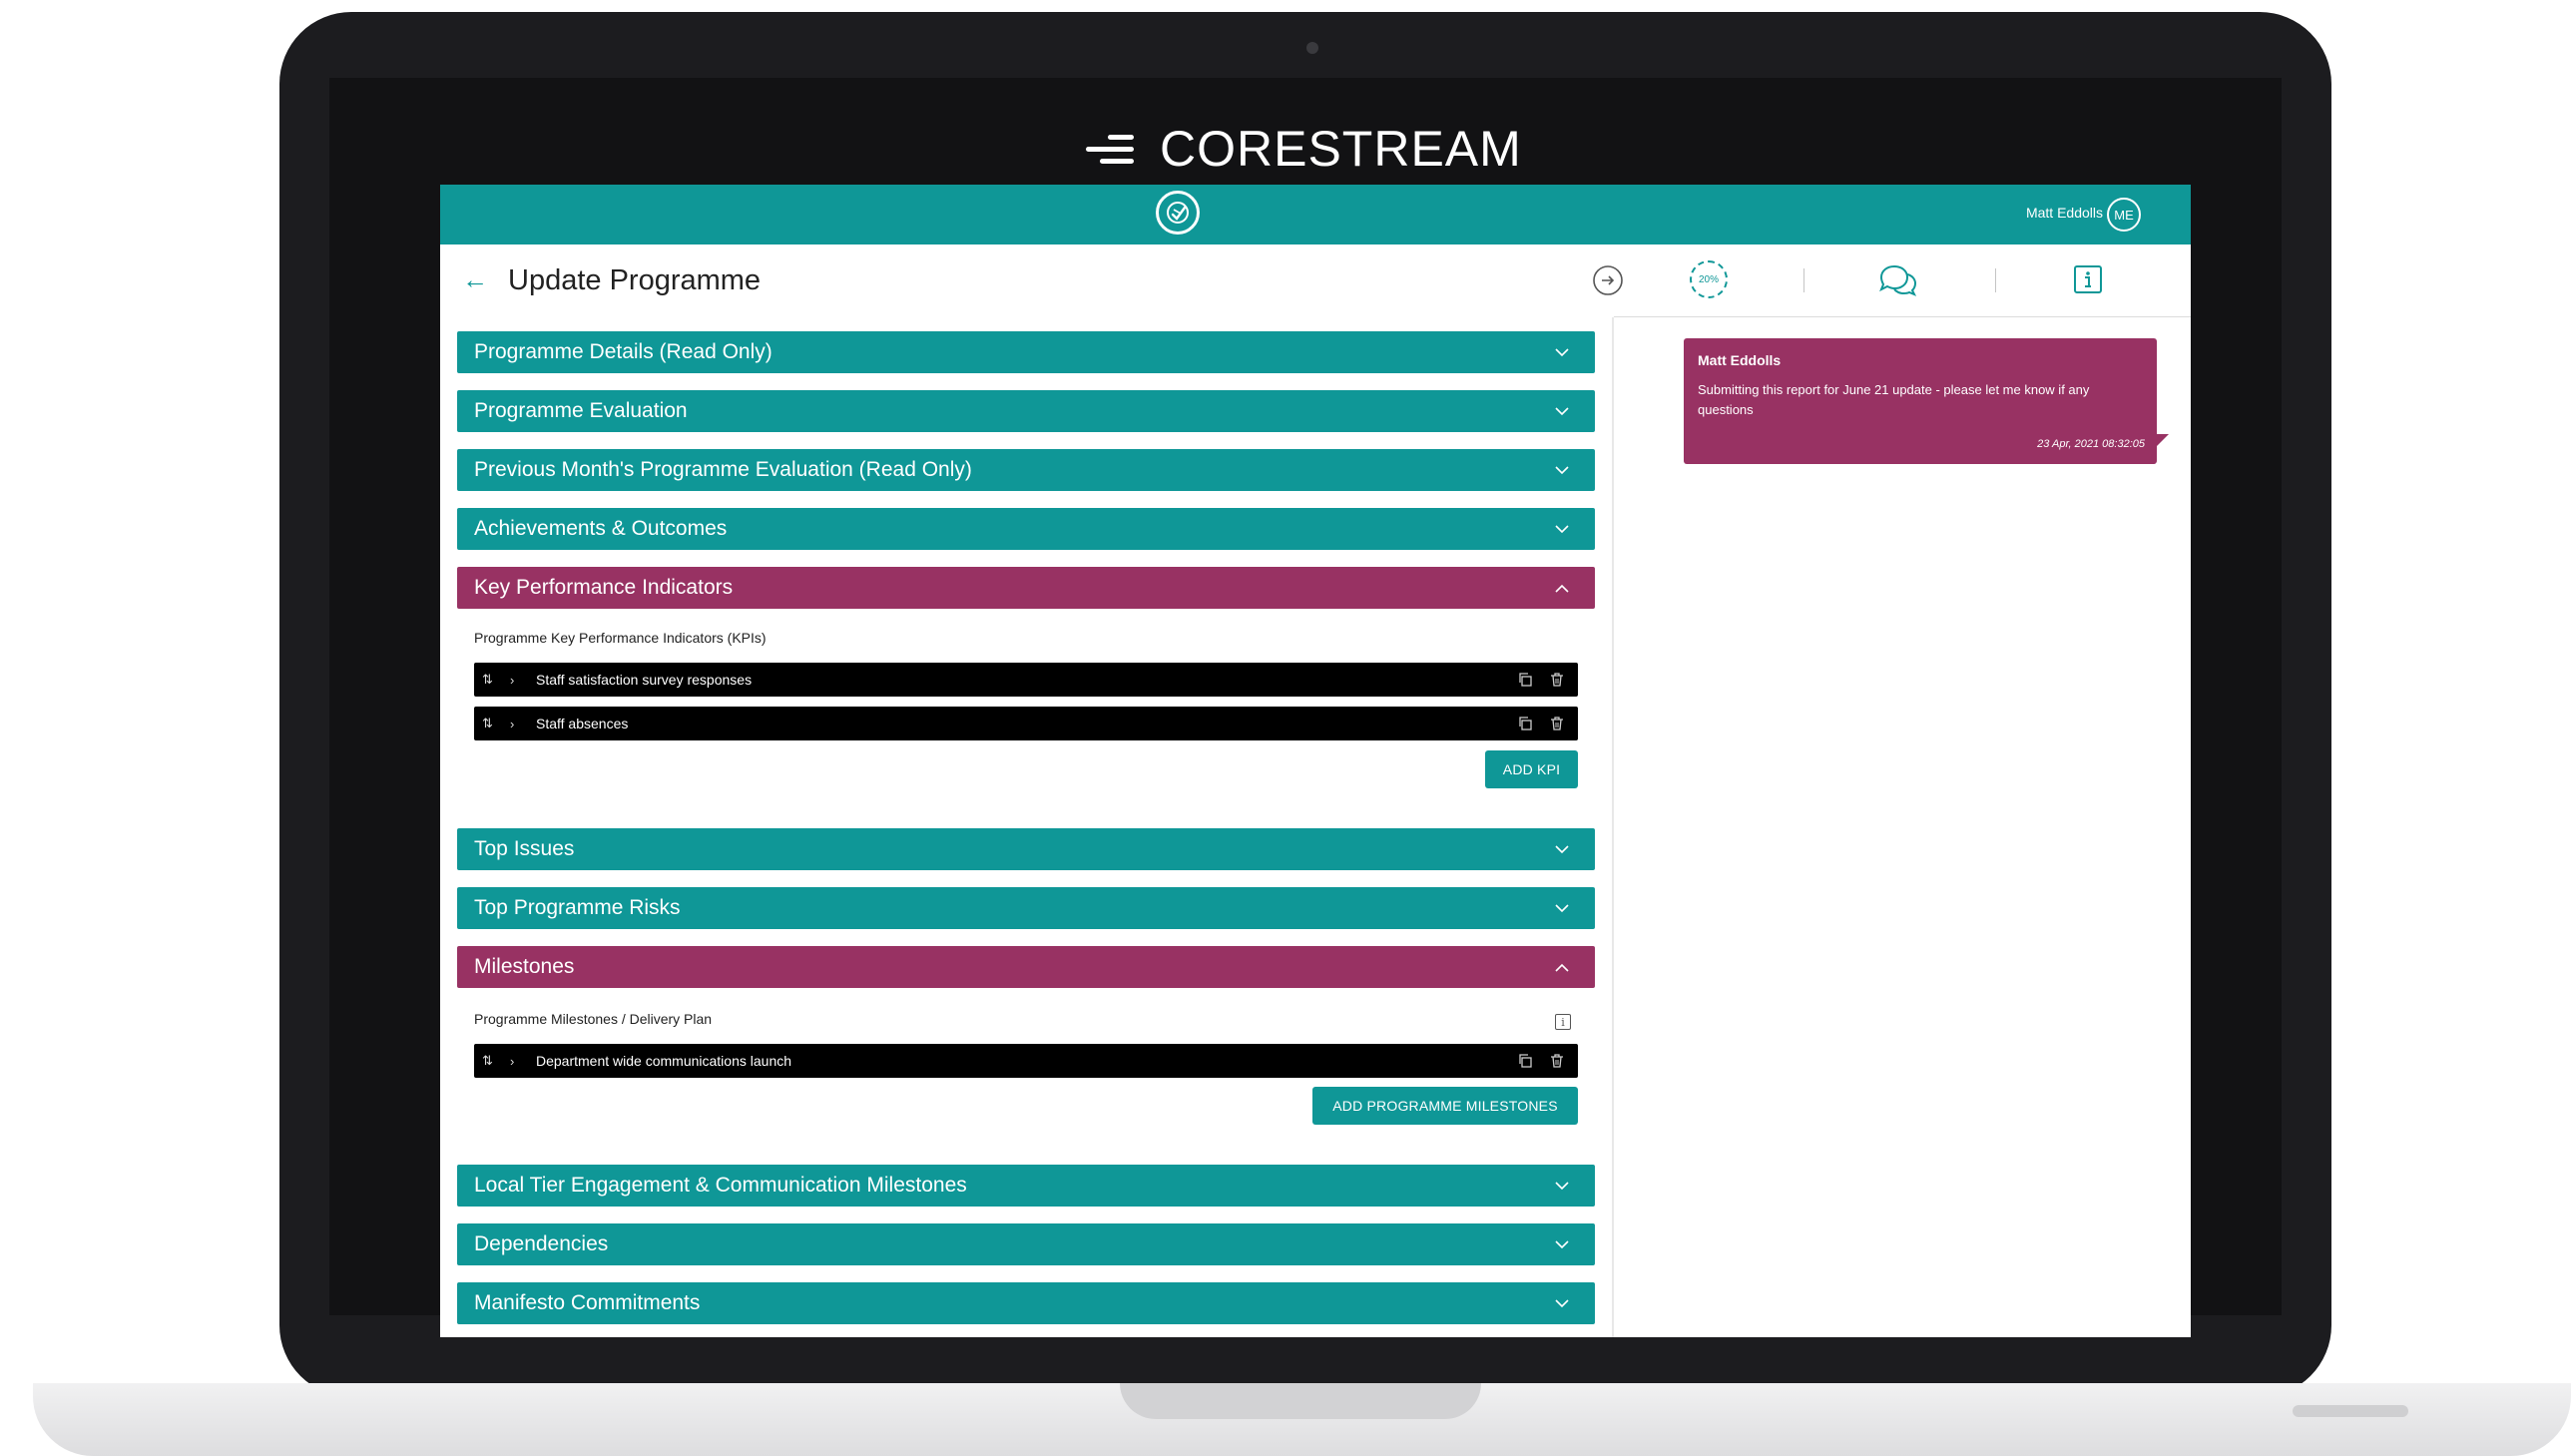 The width and height of the screenshot is (2571, 1456). I want to click on info-icon, so click(2088, 279).